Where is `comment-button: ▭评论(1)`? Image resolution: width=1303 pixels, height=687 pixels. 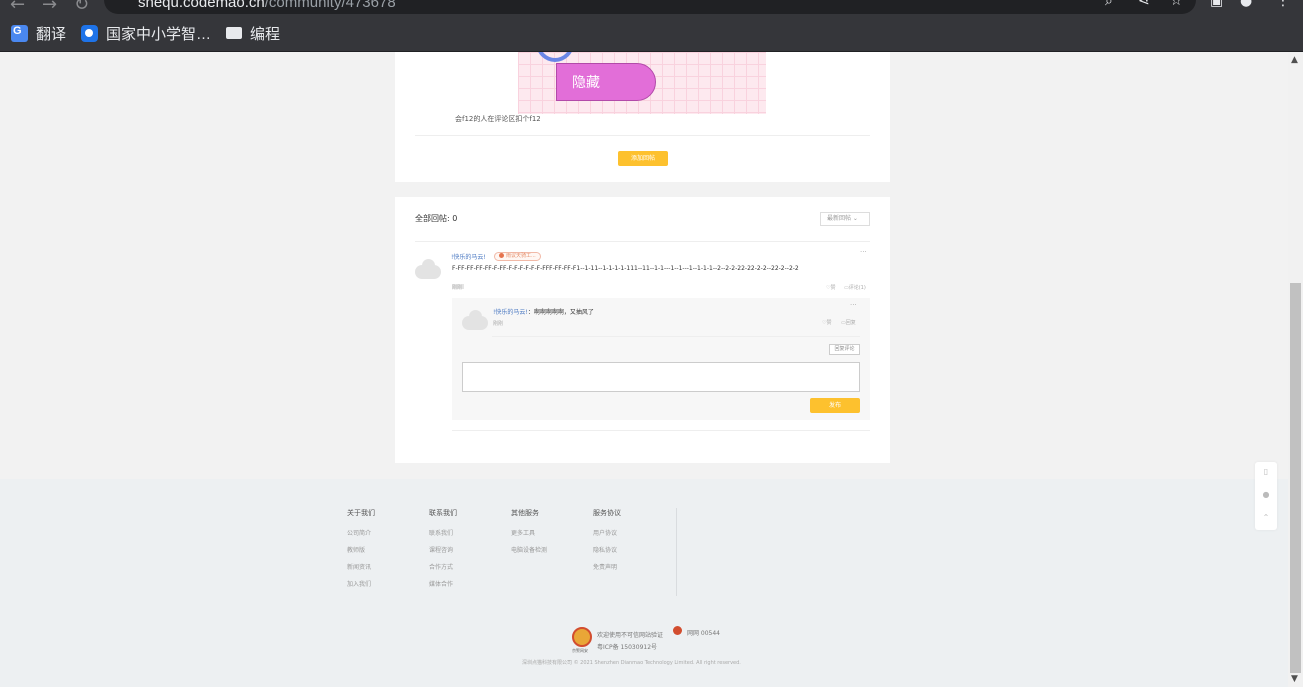
comment-button: ▭评论(1) is located at coordinates (855, 287).